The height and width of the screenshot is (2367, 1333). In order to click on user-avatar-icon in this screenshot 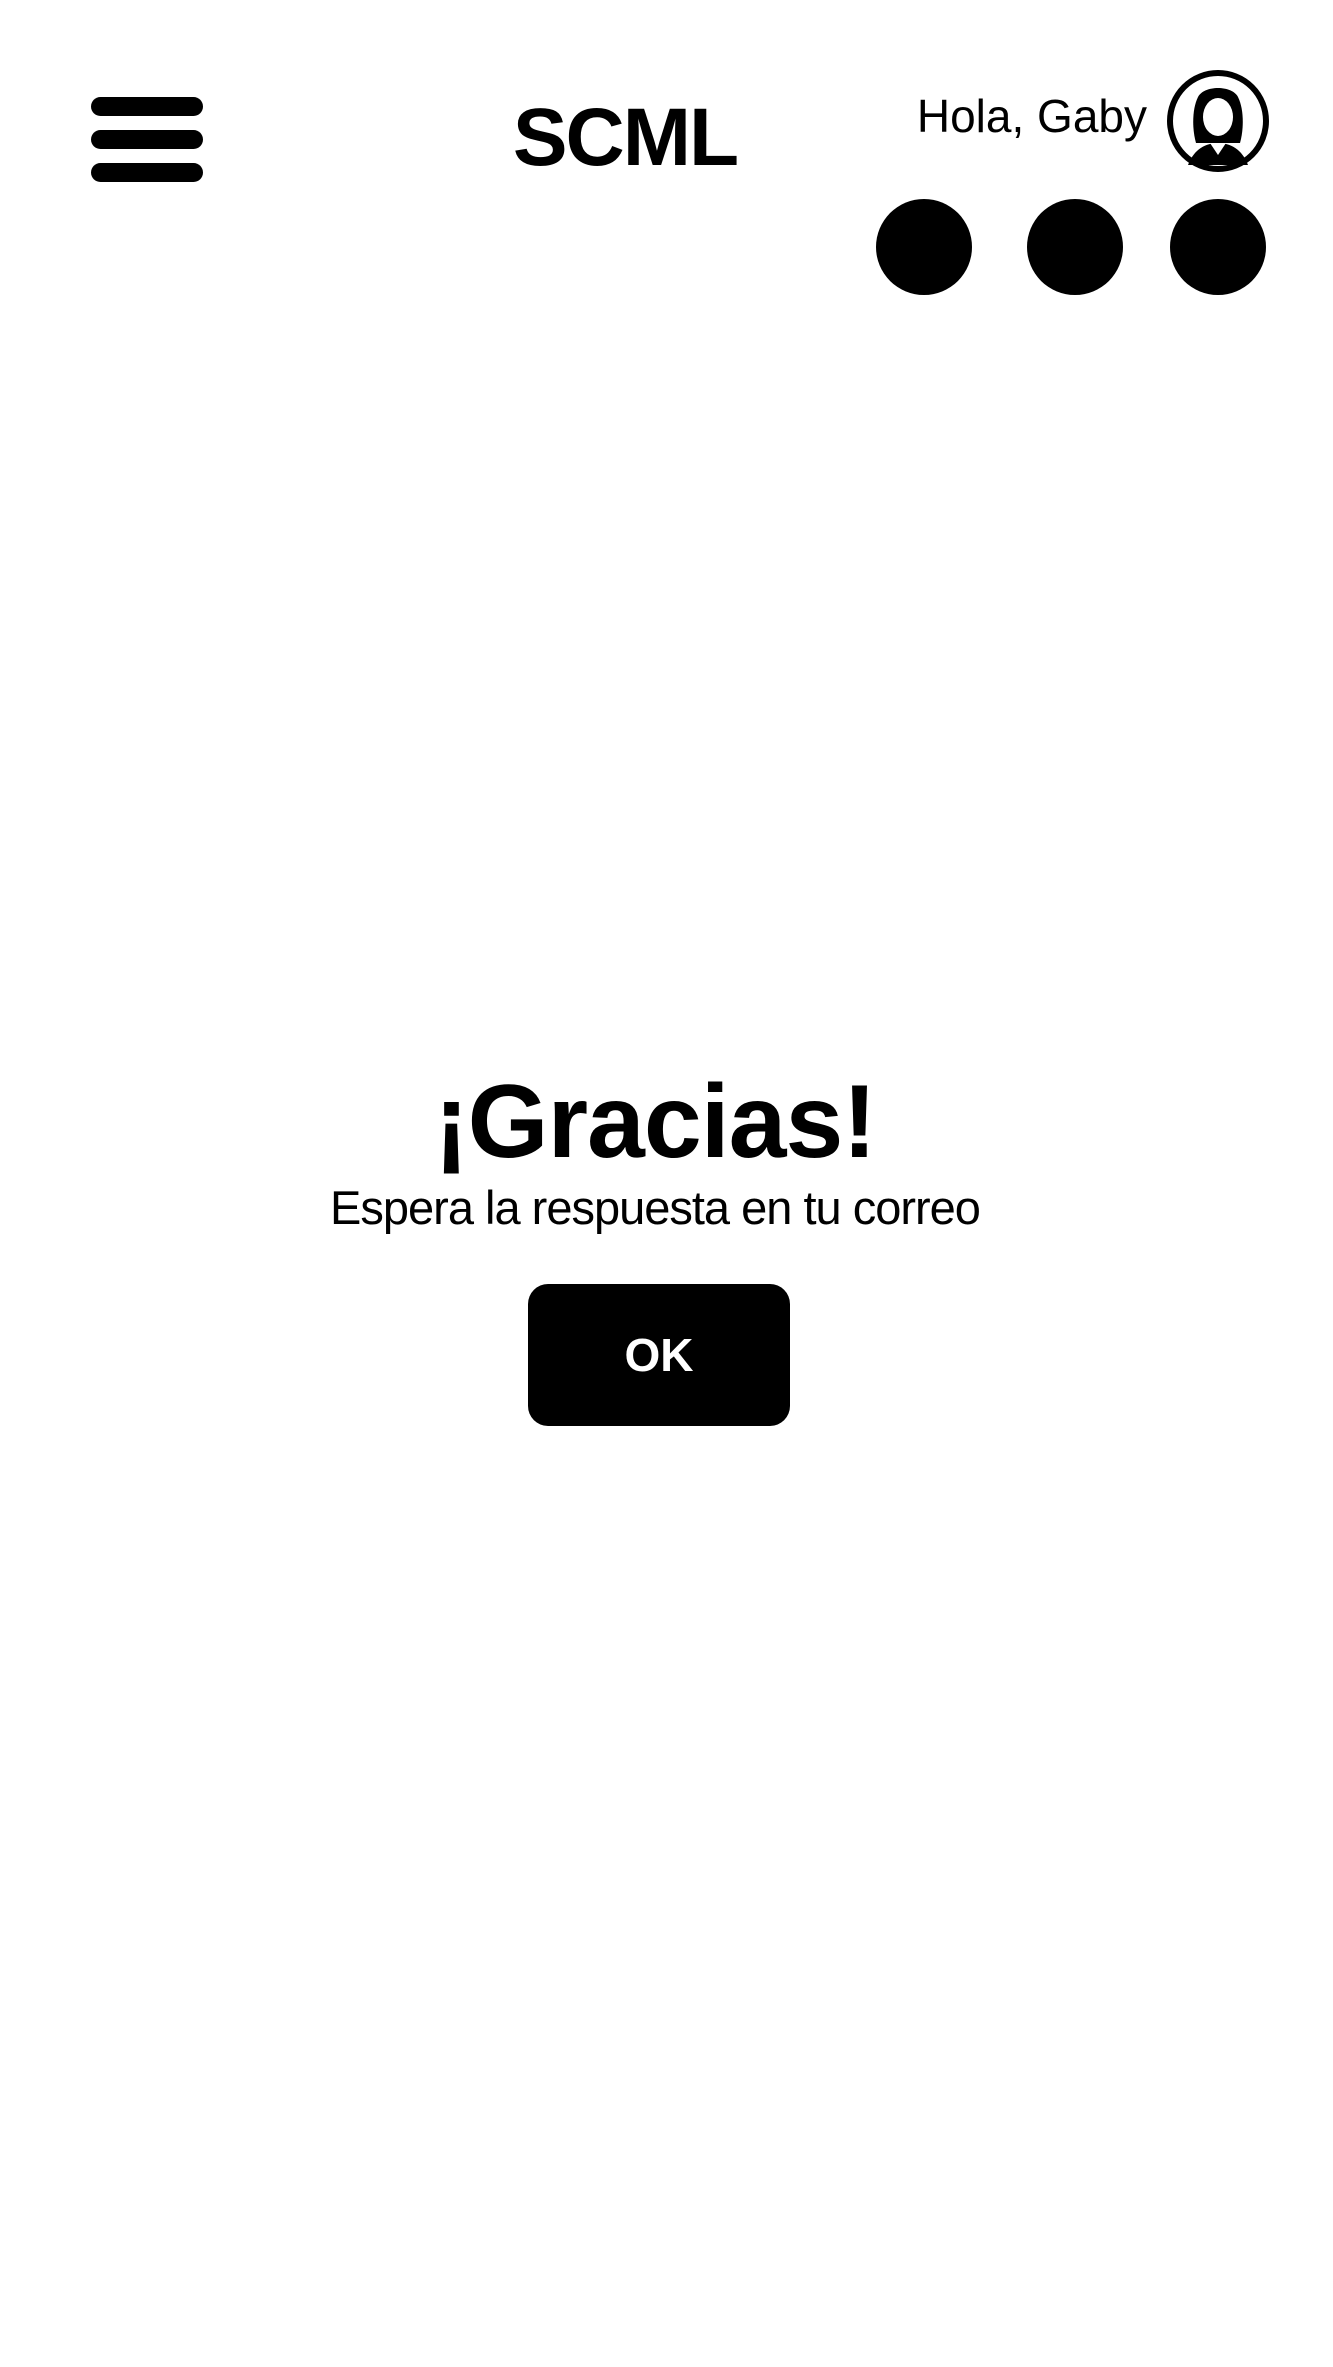, I will do `click(1218, 121)`.